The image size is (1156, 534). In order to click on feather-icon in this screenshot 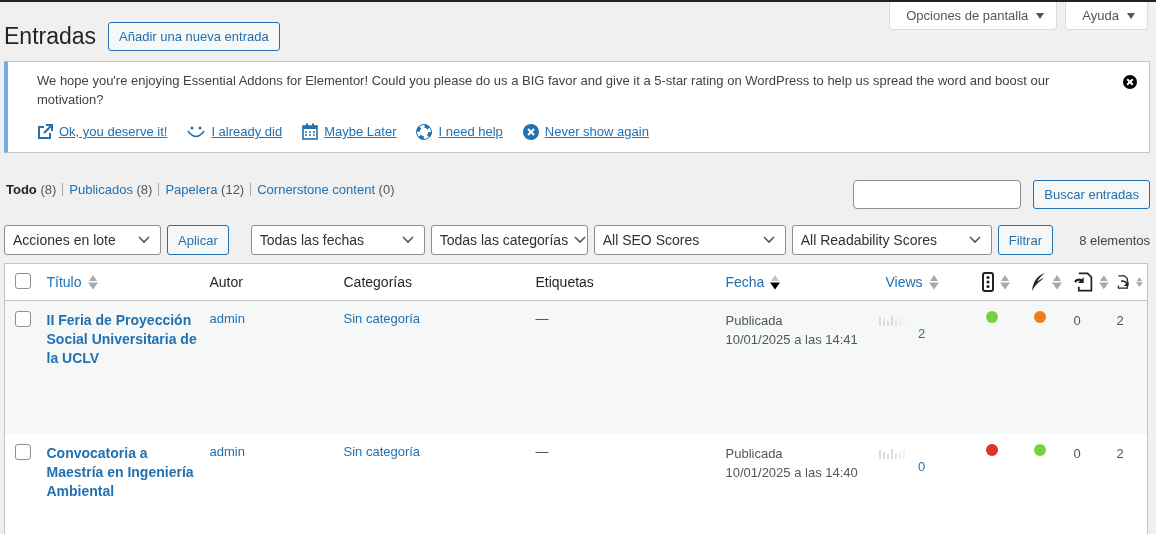, I will do `click(1037, 282)`.